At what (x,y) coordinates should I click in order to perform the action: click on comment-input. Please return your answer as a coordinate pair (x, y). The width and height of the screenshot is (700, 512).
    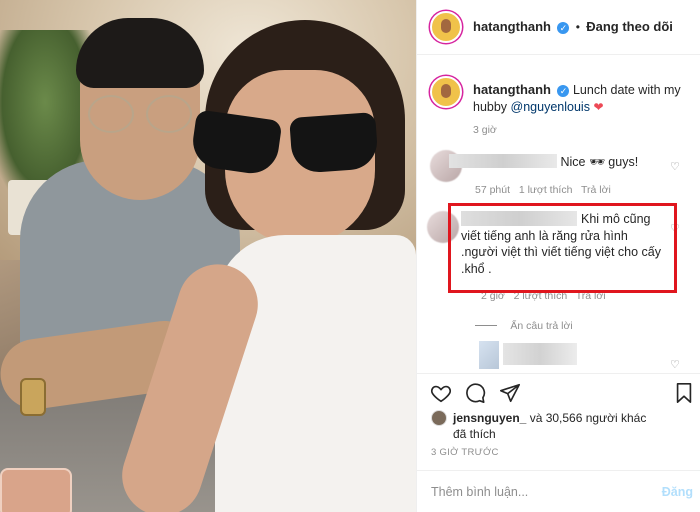
    Looking at the image, I should click on (536, 492).